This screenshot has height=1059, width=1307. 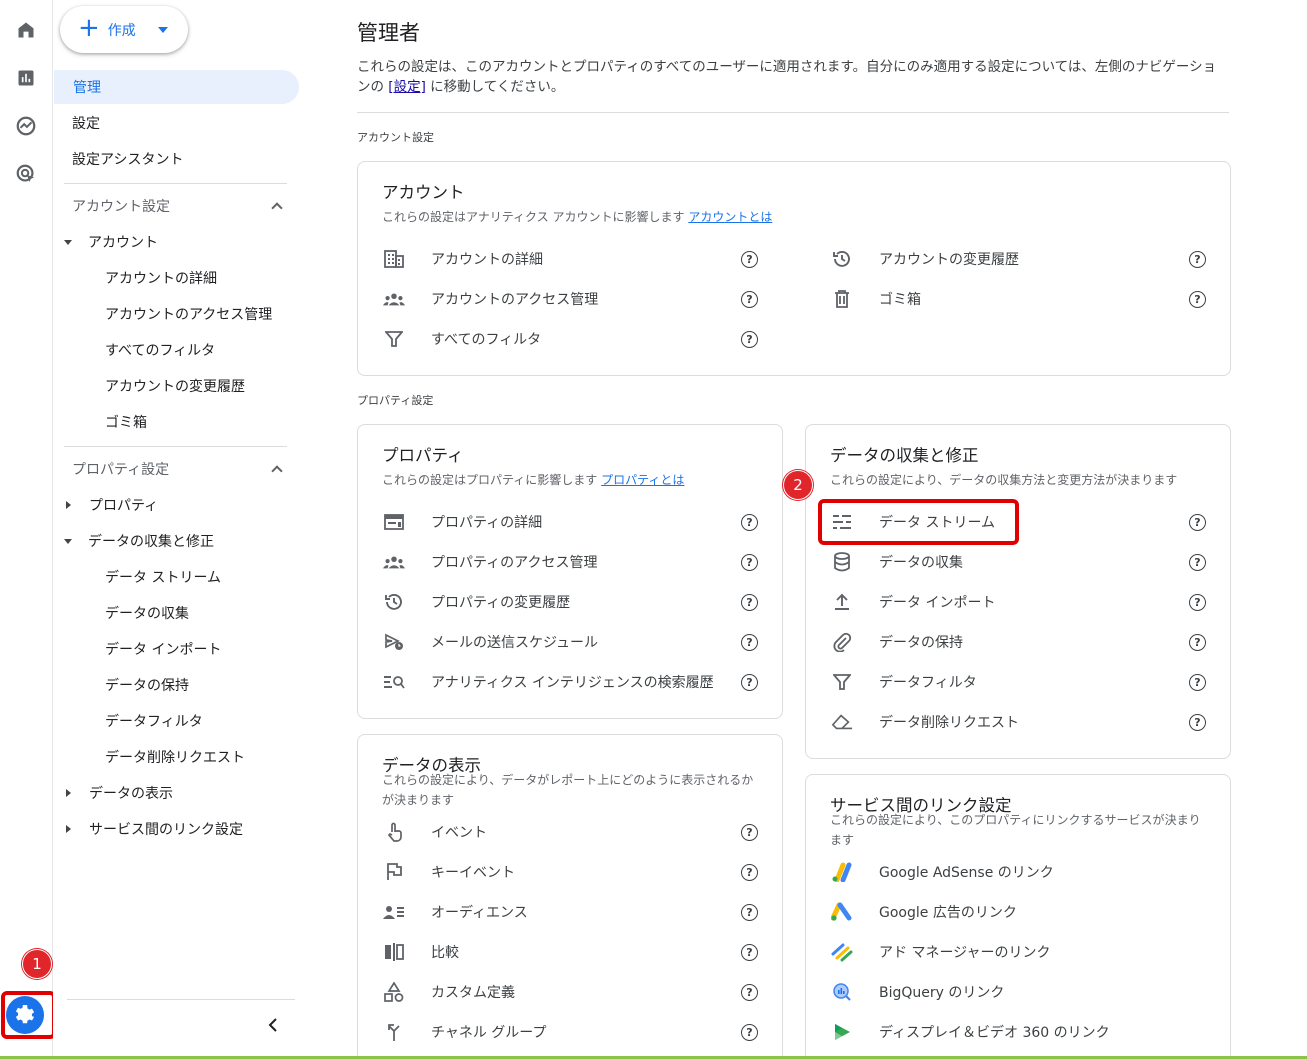 What do you see at coordinates (575, 992) in the screenshot?
I see `row-custom-definitions: カスタム定義` at bounding box center [575, 992].